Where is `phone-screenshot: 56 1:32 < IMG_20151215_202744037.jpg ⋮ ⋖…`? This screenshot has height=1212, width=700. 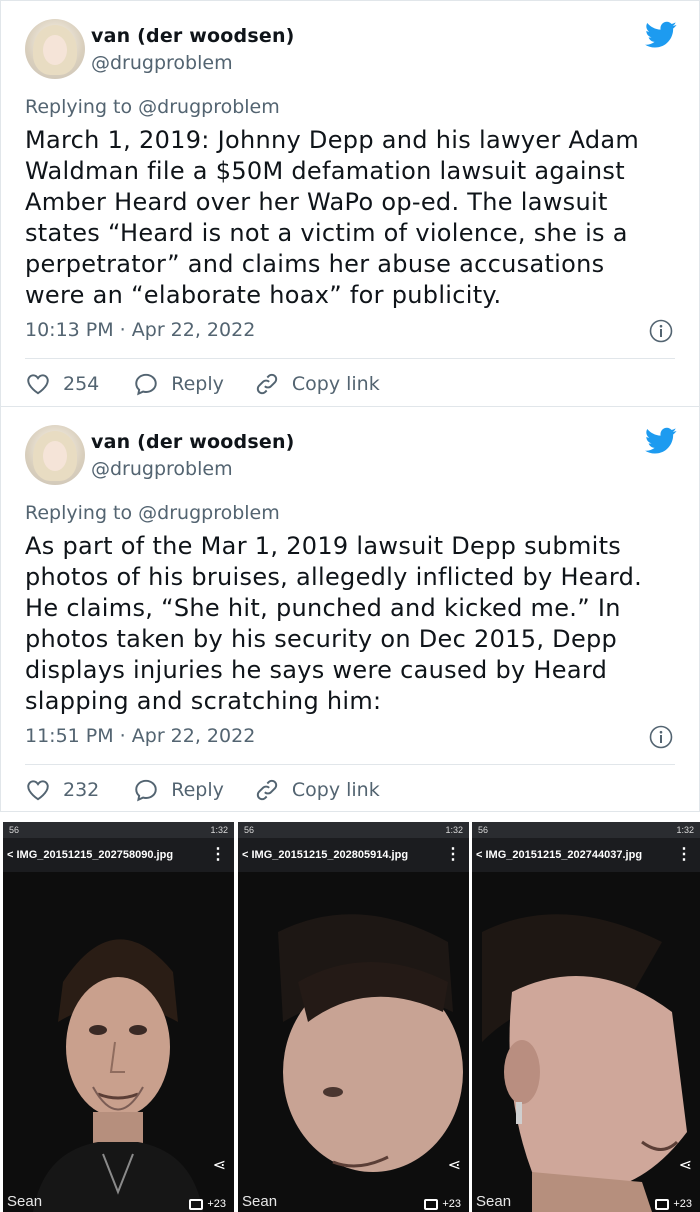 phone-screenshot: 56 1:32 < IMG_20151215_202744037.jpg ⋮ ⋖… is located at coordinates (586, 1017).